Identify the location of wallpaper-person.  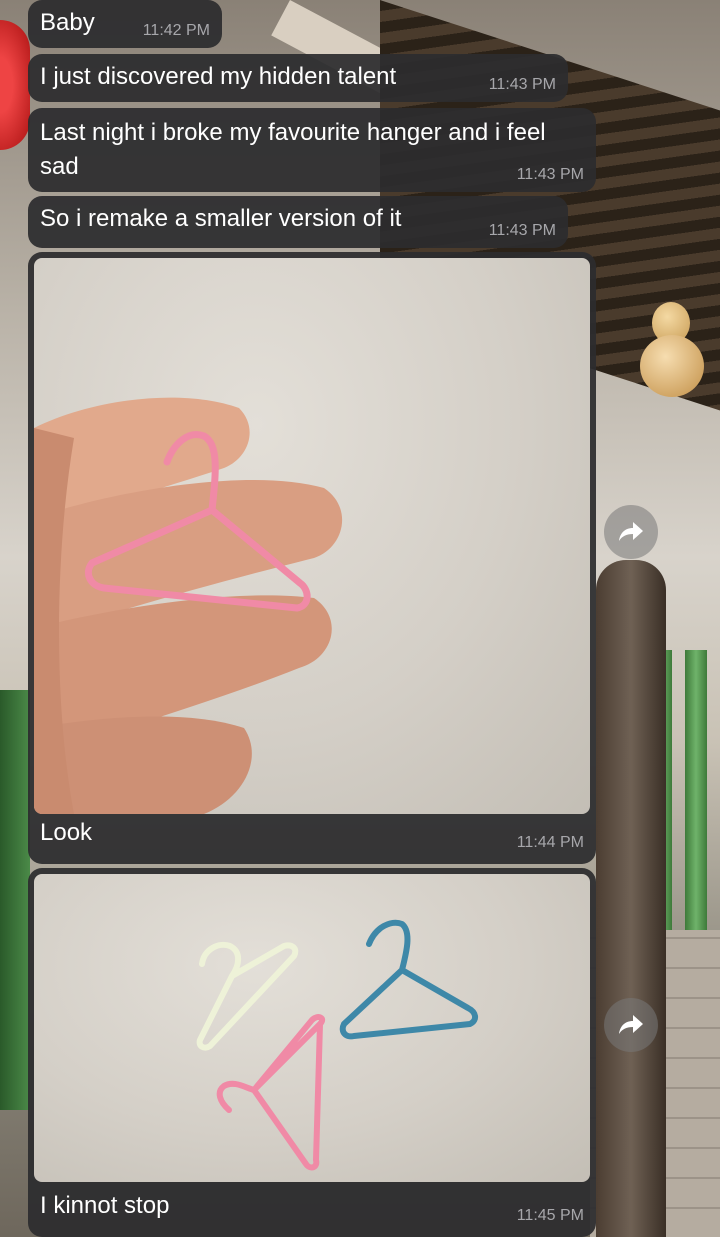
(631, 898).